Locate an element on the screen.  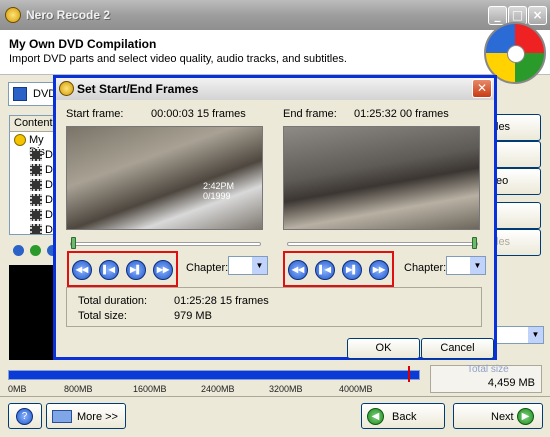
tree-header: Content is located at coordinates (34, 124).